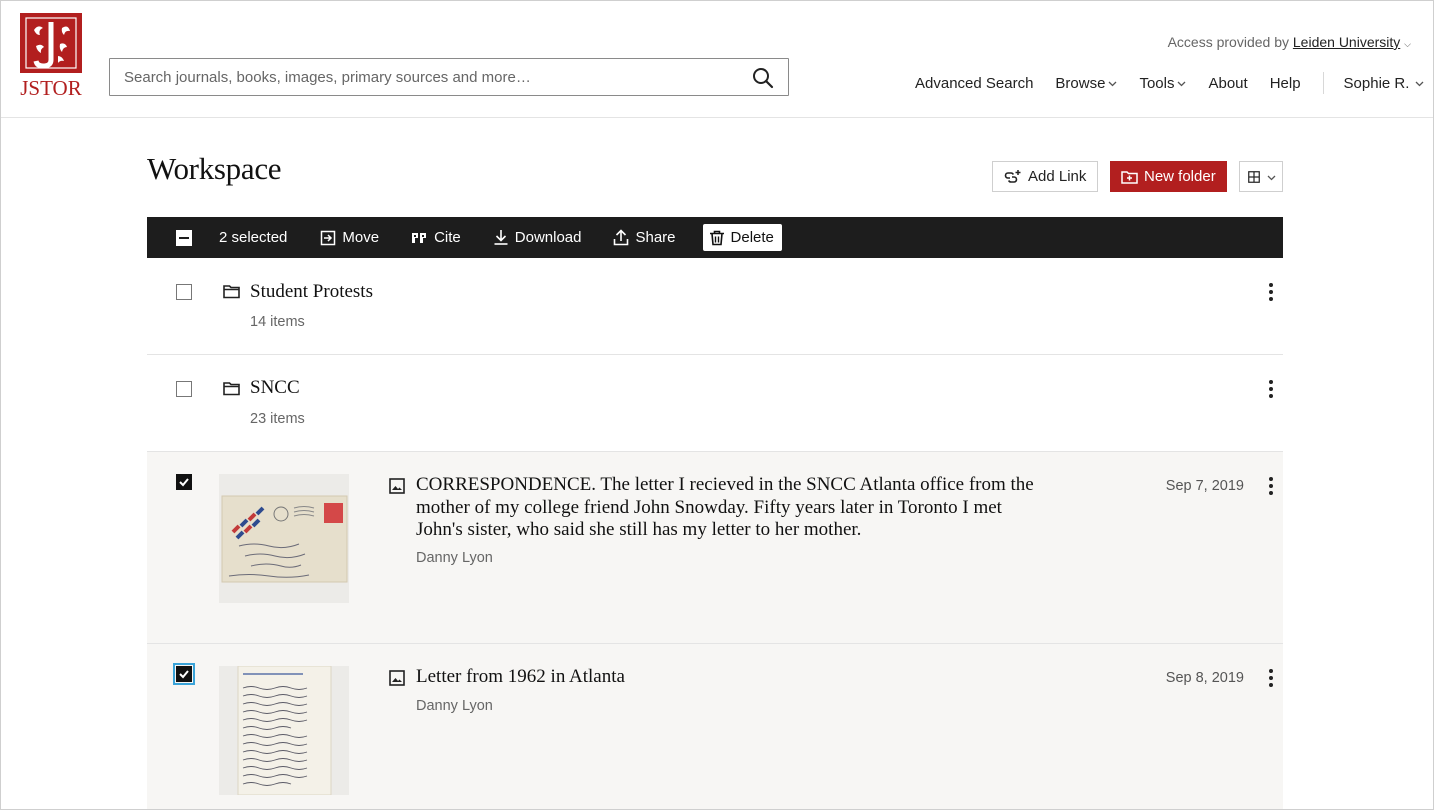 Image resolution: width=1434 pixels, height=810 pixels. I want to click on share-icon, so click(621, 237).